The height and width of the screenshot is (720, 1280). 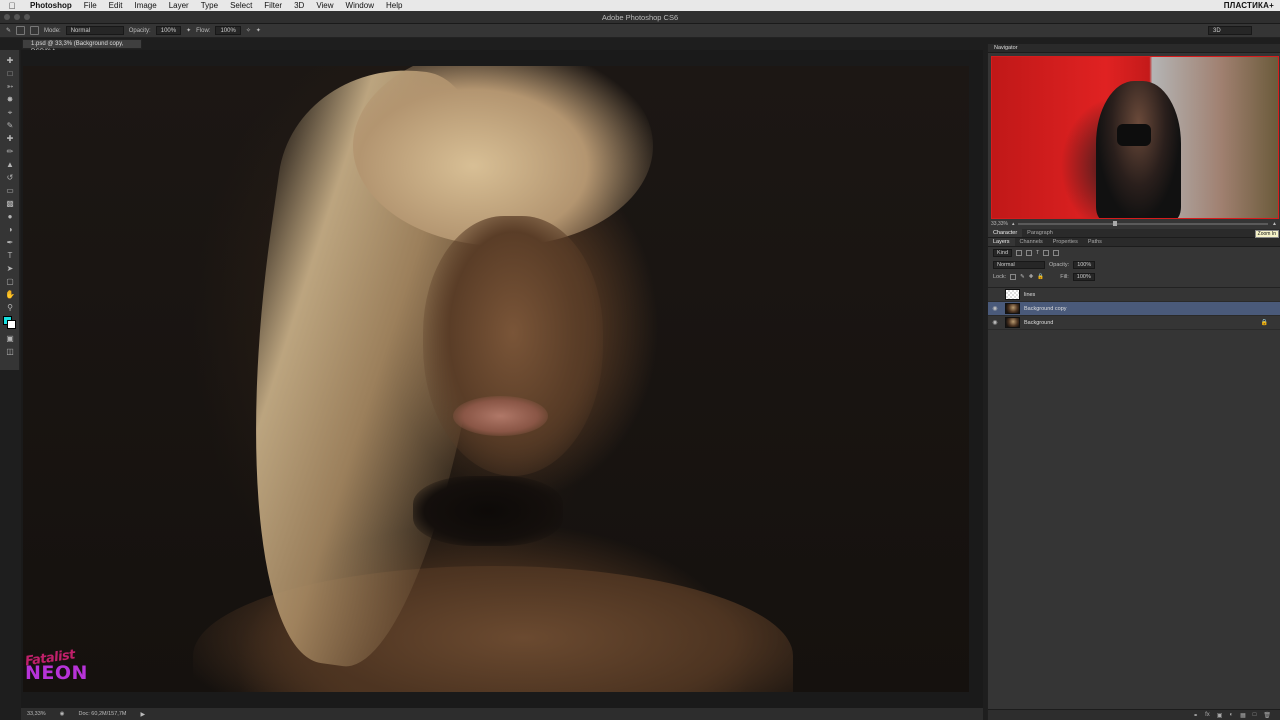 I want to click on zoom-out-icon: ▴, so click(x=1013, y=224).